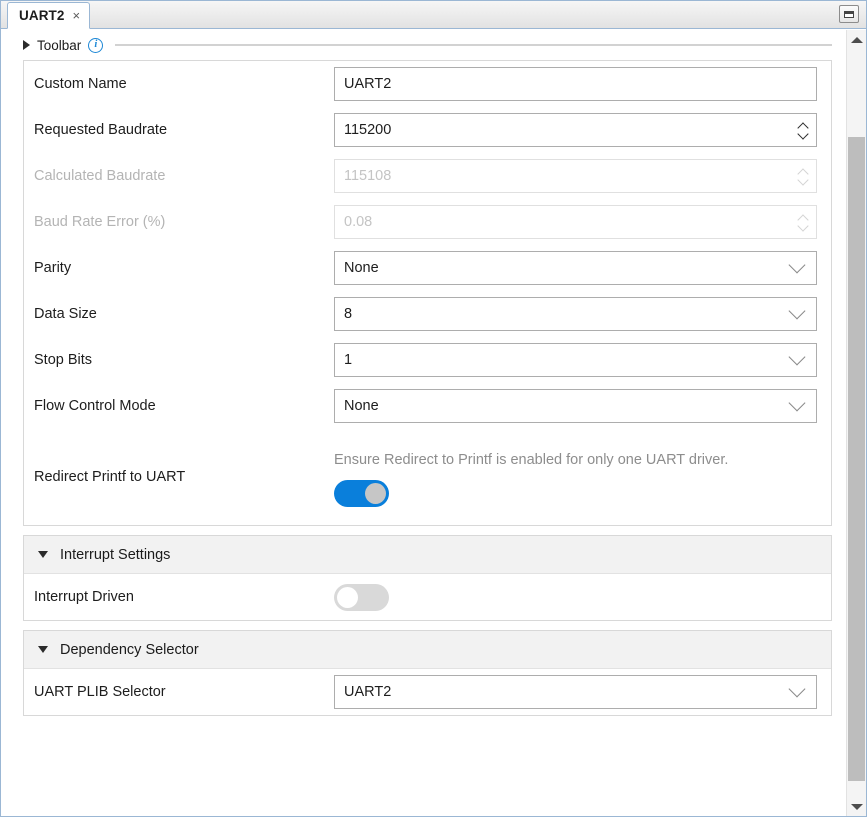  Describe the element at coordinates (348, 360) in the screenshot. I see `stop-bits-value: 1` at that location.